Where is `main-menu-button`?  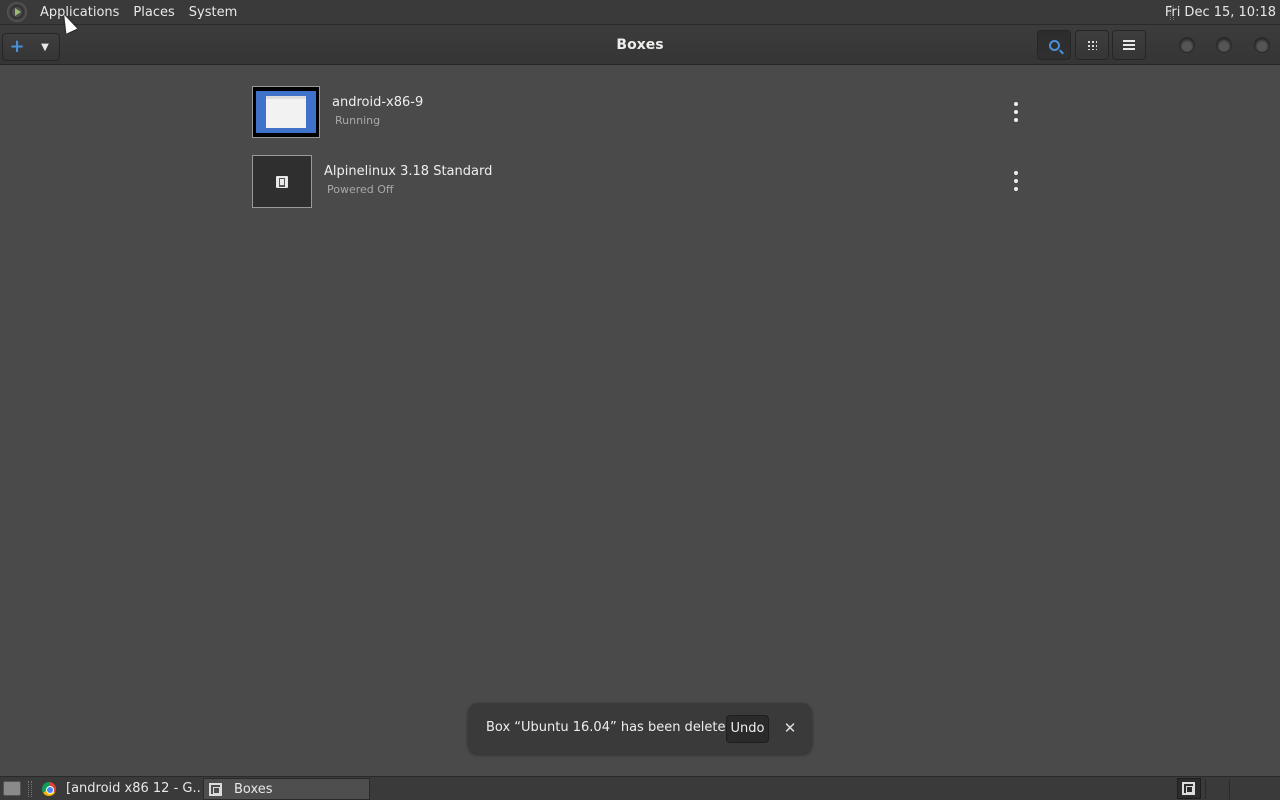
main-menu-button is located at coordinates (1129, 45).